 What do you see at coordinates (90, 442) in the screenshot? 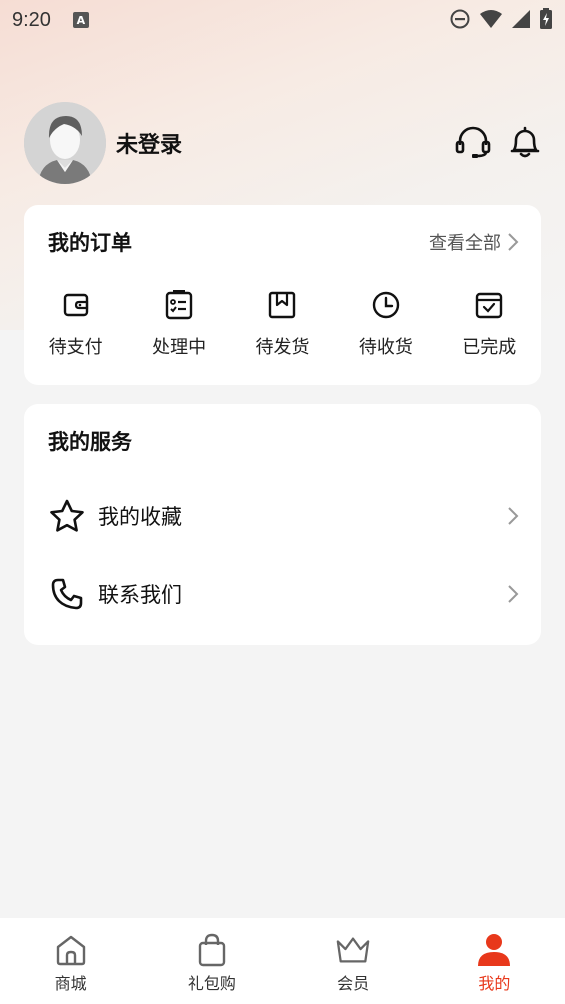
I see `services-title: 我的服务` at bounding box center [90, 442].